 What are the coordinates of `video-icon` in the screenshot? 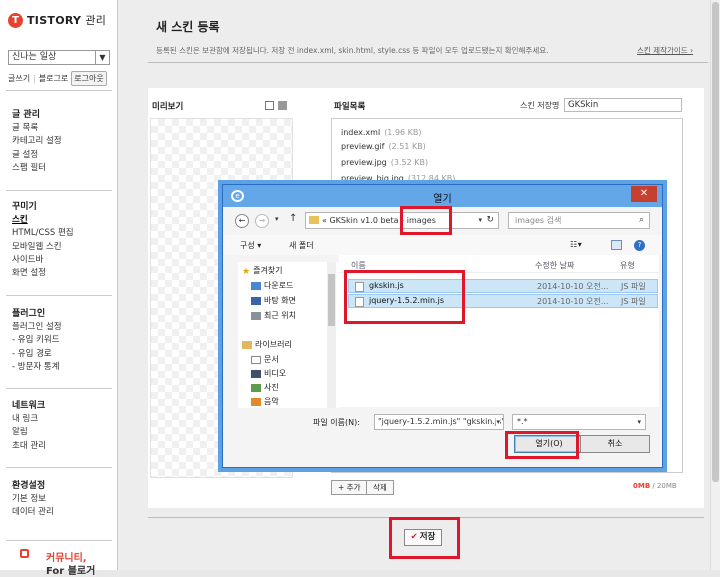 It's located at (256, 373).